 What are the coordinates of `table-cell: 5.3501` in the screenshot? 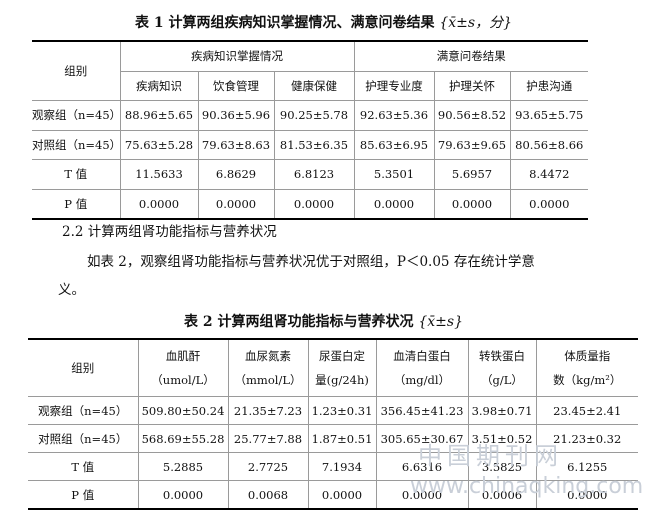 It's located at (394, 174).